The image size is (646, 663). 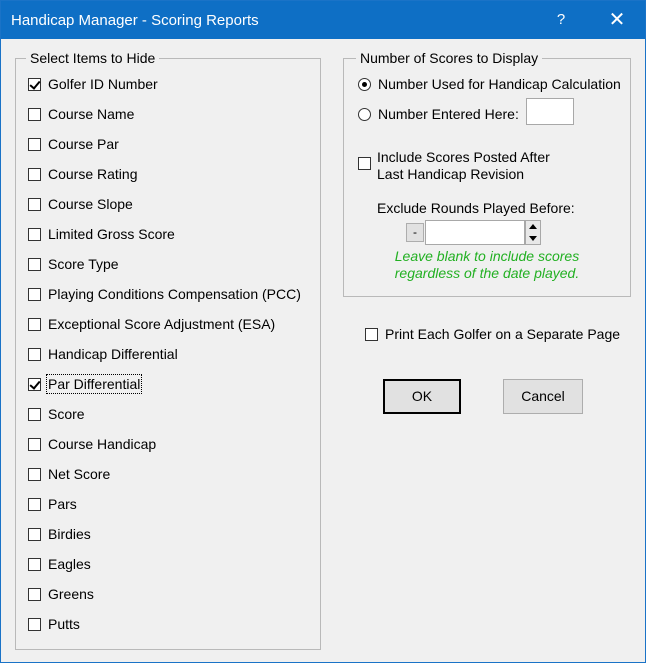 I want to click on hide-item-row: Course Par, so click(x=73, y=144).